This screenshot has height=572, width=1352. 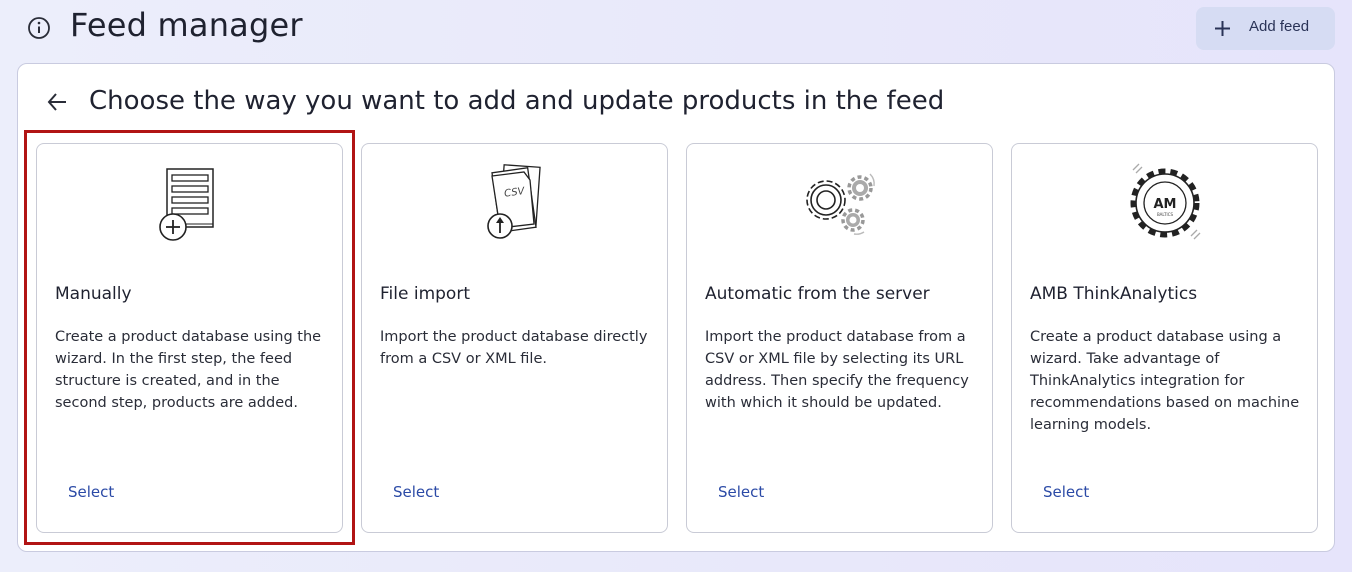 I want to click on document-add-icon, so click(x=186, y=204).